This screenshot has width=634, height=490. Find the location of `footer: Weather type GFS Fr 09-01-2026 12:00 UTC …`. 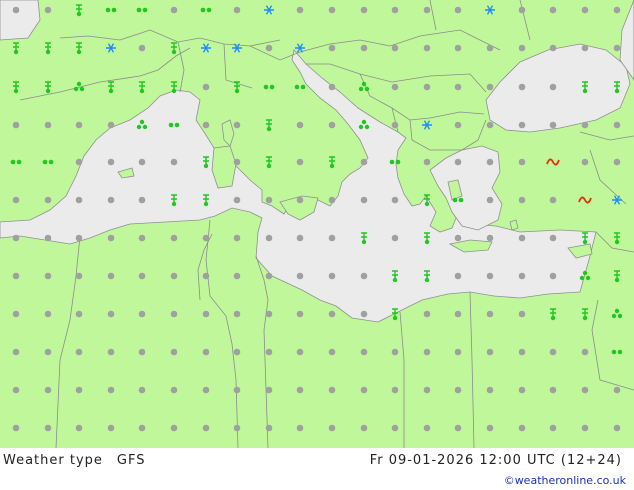

footer: Weather type GFS Fr 09-01-2026 12:00 UTC … is located at coordinates (317, 469).